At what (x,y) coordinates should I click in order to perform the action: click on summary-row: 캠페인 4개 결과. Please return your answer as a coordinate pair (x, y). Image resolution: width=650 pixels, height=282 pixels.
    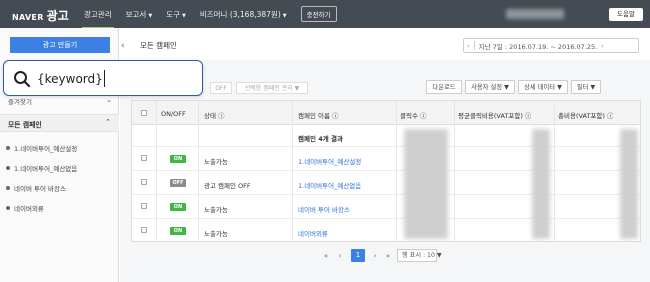
    Looking at the image, I should click on (320, 139).